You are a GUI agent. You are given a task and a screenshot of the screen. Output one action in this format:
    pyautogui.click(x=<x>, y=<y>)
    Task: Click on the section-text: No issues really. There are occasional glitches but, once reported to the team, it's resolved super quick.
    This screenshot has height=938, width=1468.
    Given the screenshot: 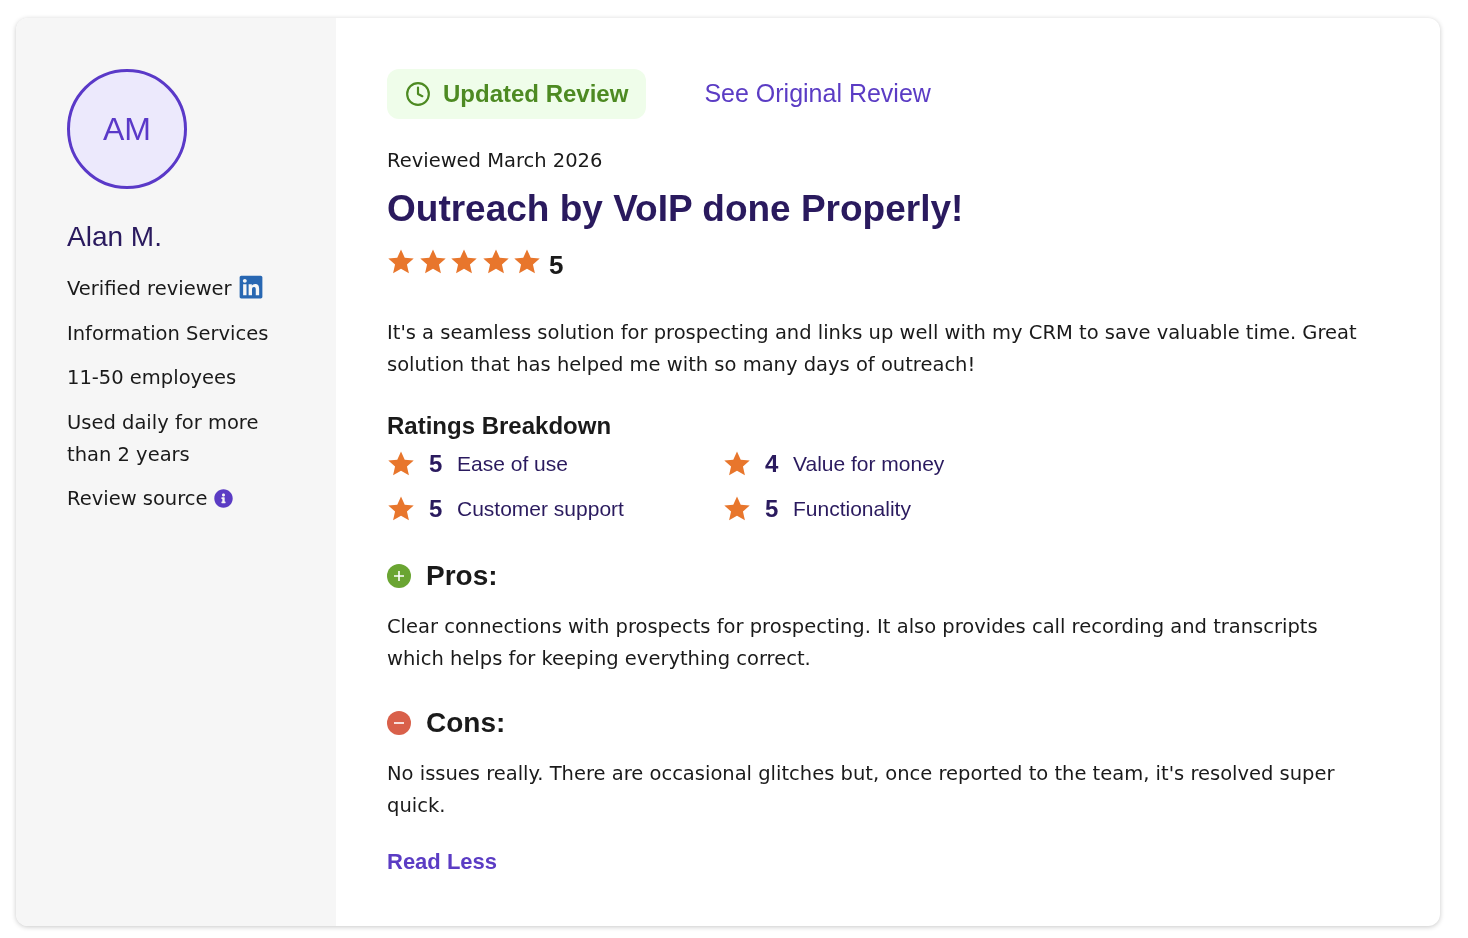 What is the action you would take?
    pyautogui.click(x=861, y=790)
    